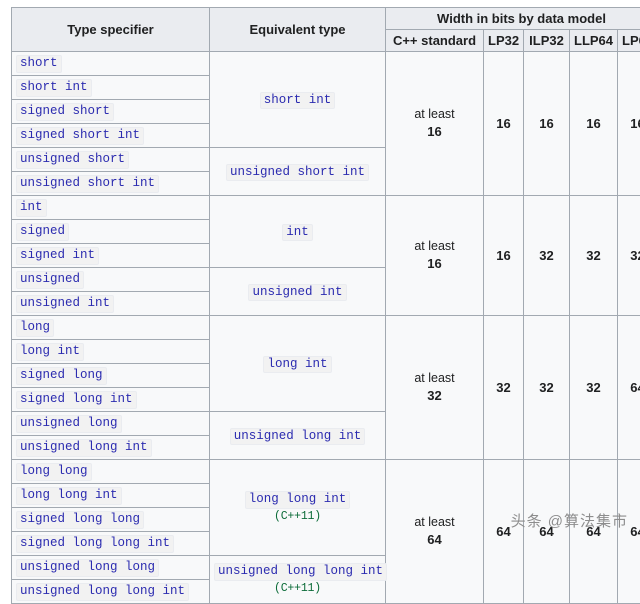 This screenshot has height=604, width=640. I want to click on lp32-width-cell: 32, so click(504, 388).